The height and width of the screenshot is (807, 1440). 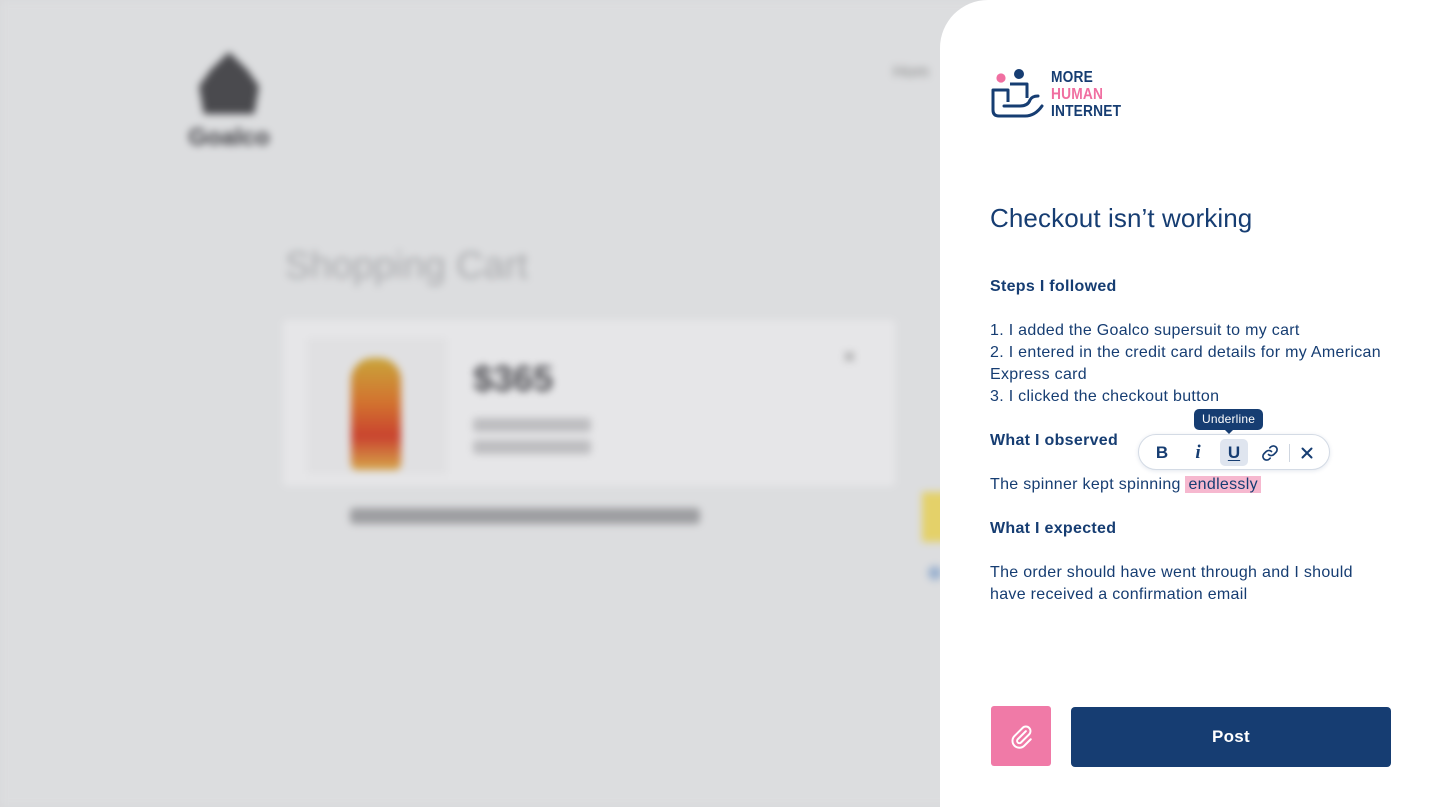 What do you see at coordinates (1088, 484) in the screenshot?
I see `observed-text-start: The spinner kept spinning` at bounding box center [1088, 484].